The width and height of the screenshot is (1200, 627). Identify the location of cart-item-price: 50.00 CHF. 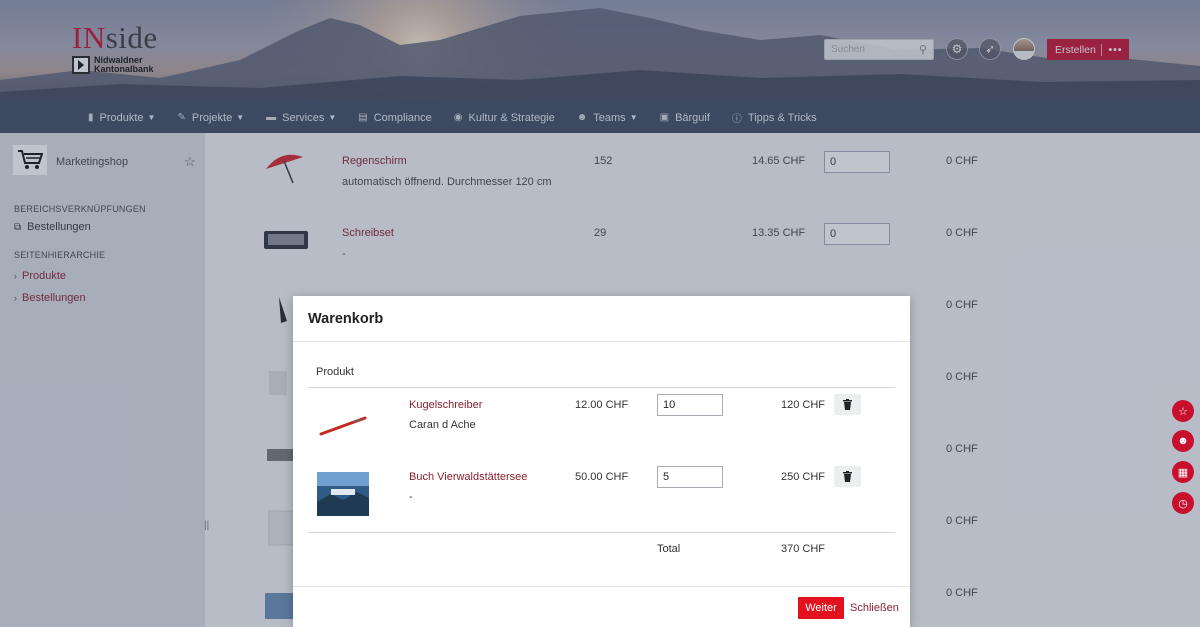
(602, 477).